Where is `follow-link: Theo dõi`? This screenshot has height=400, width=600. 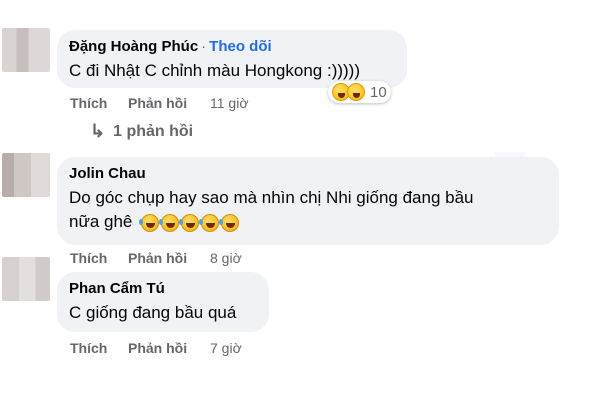 follow-link: Theo dõi is located at coordinates (240, 46).